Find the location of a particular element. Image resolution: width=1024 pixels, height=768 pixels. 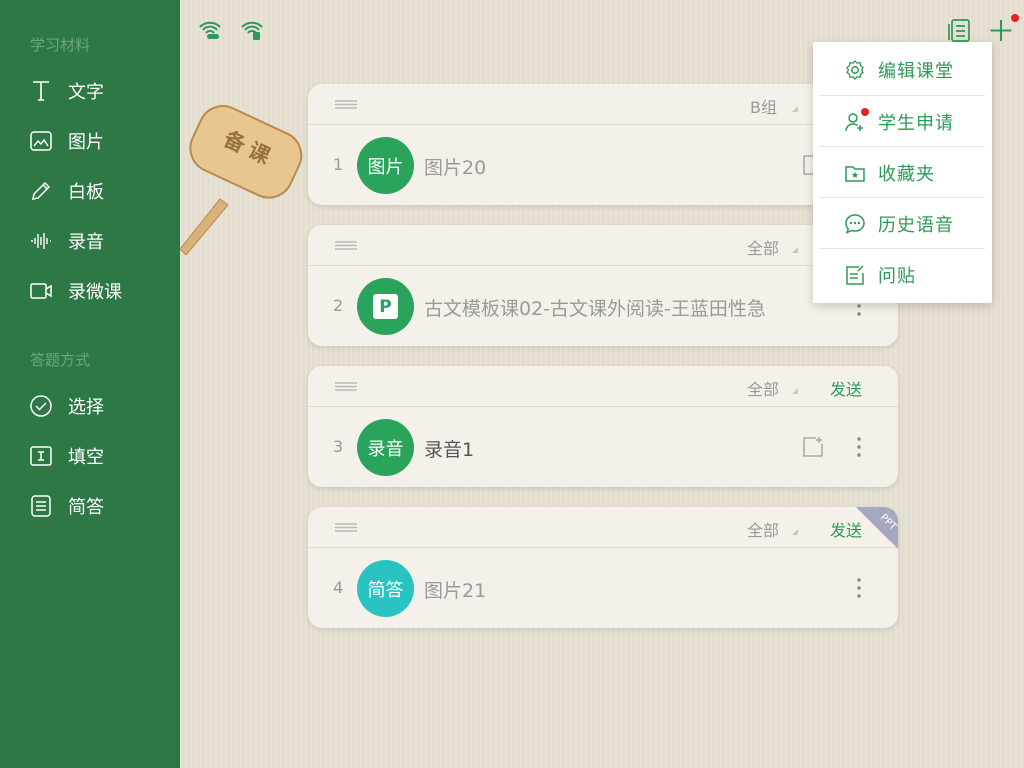

menu-item-question-post: 问贴 is located at coordinates (902, 274).